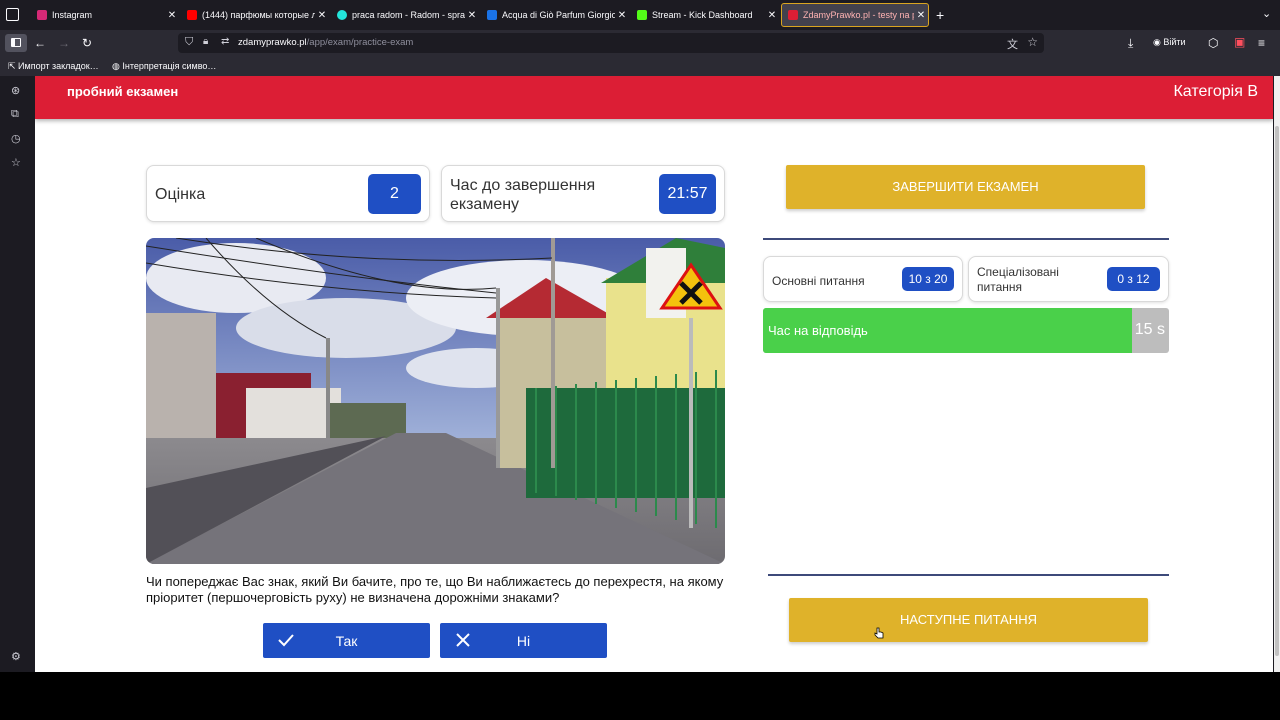 This screenshot has width=1280, height=720. What do you see at coordinates (1068, 279) in the screenshot?
I see `special-questions-card: Спеціалізовані питання 0 з 12` at bounding box center [1068, 279].